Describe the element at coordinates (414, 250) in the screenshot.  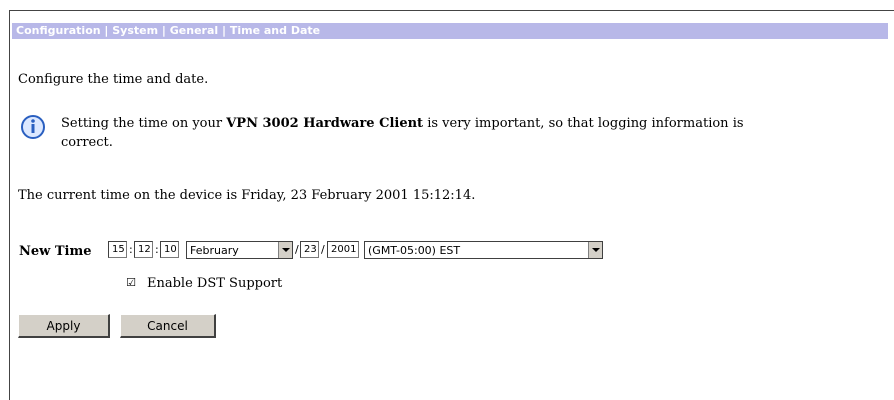
I see `timezone-select-value: (GMT-05:00) EST` at that location.